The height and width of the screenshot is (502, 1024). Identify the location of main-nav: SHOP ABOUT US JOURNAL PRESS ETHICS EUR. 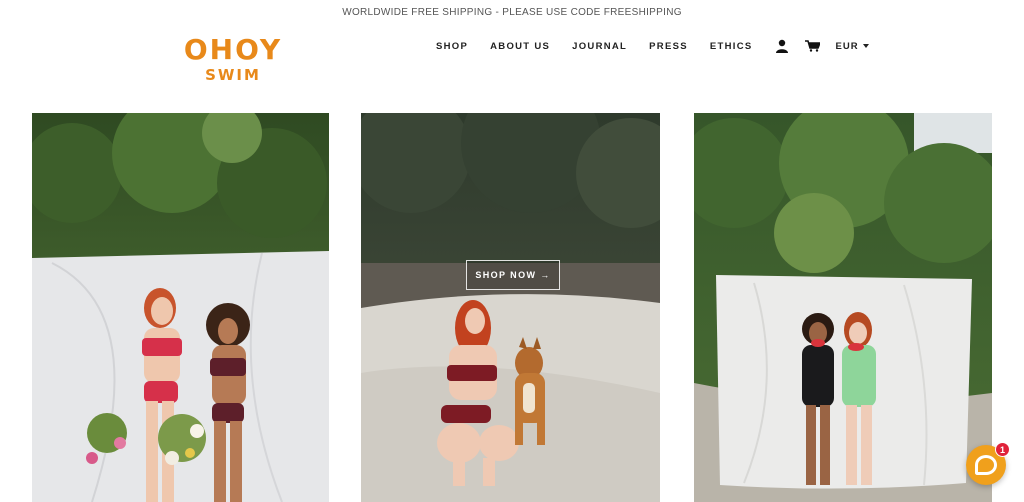
(652, 46).